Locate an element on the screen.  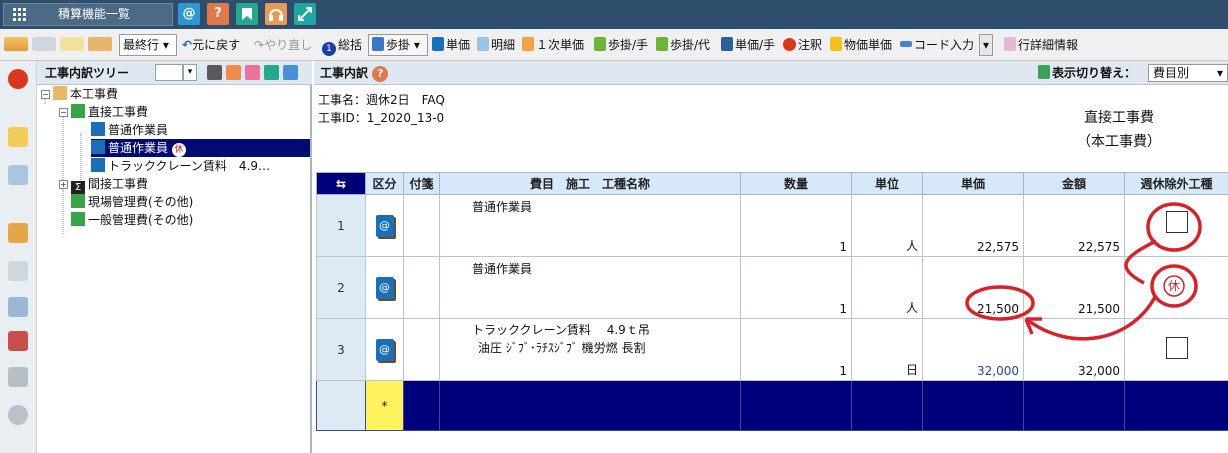
menu-label: 積算機能一覧 is located at coordinates (94, 14).